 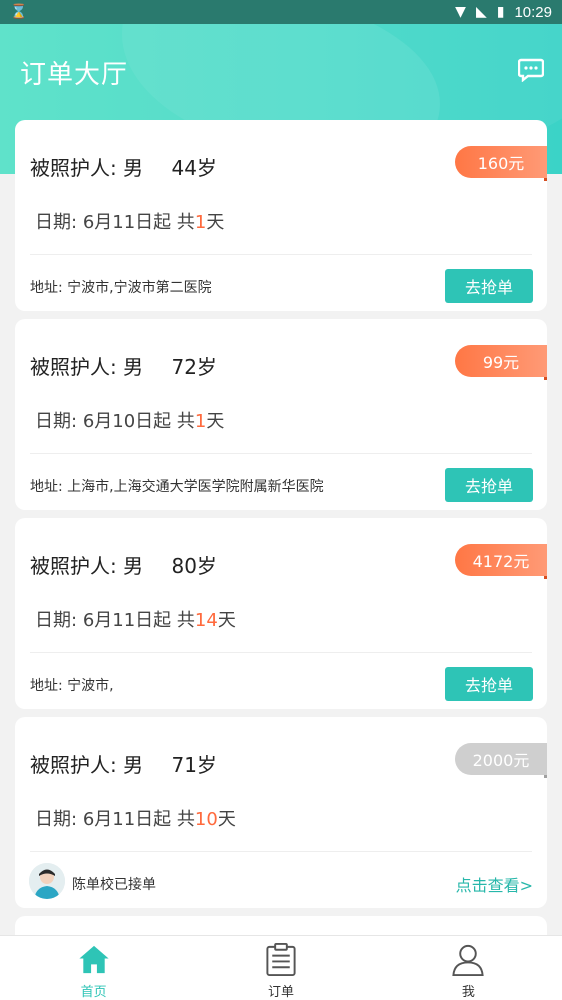 What do you see at coordinates (281, 959) in the screenshot?
I see `clipboard-icon` at bounding box center [281, 959].